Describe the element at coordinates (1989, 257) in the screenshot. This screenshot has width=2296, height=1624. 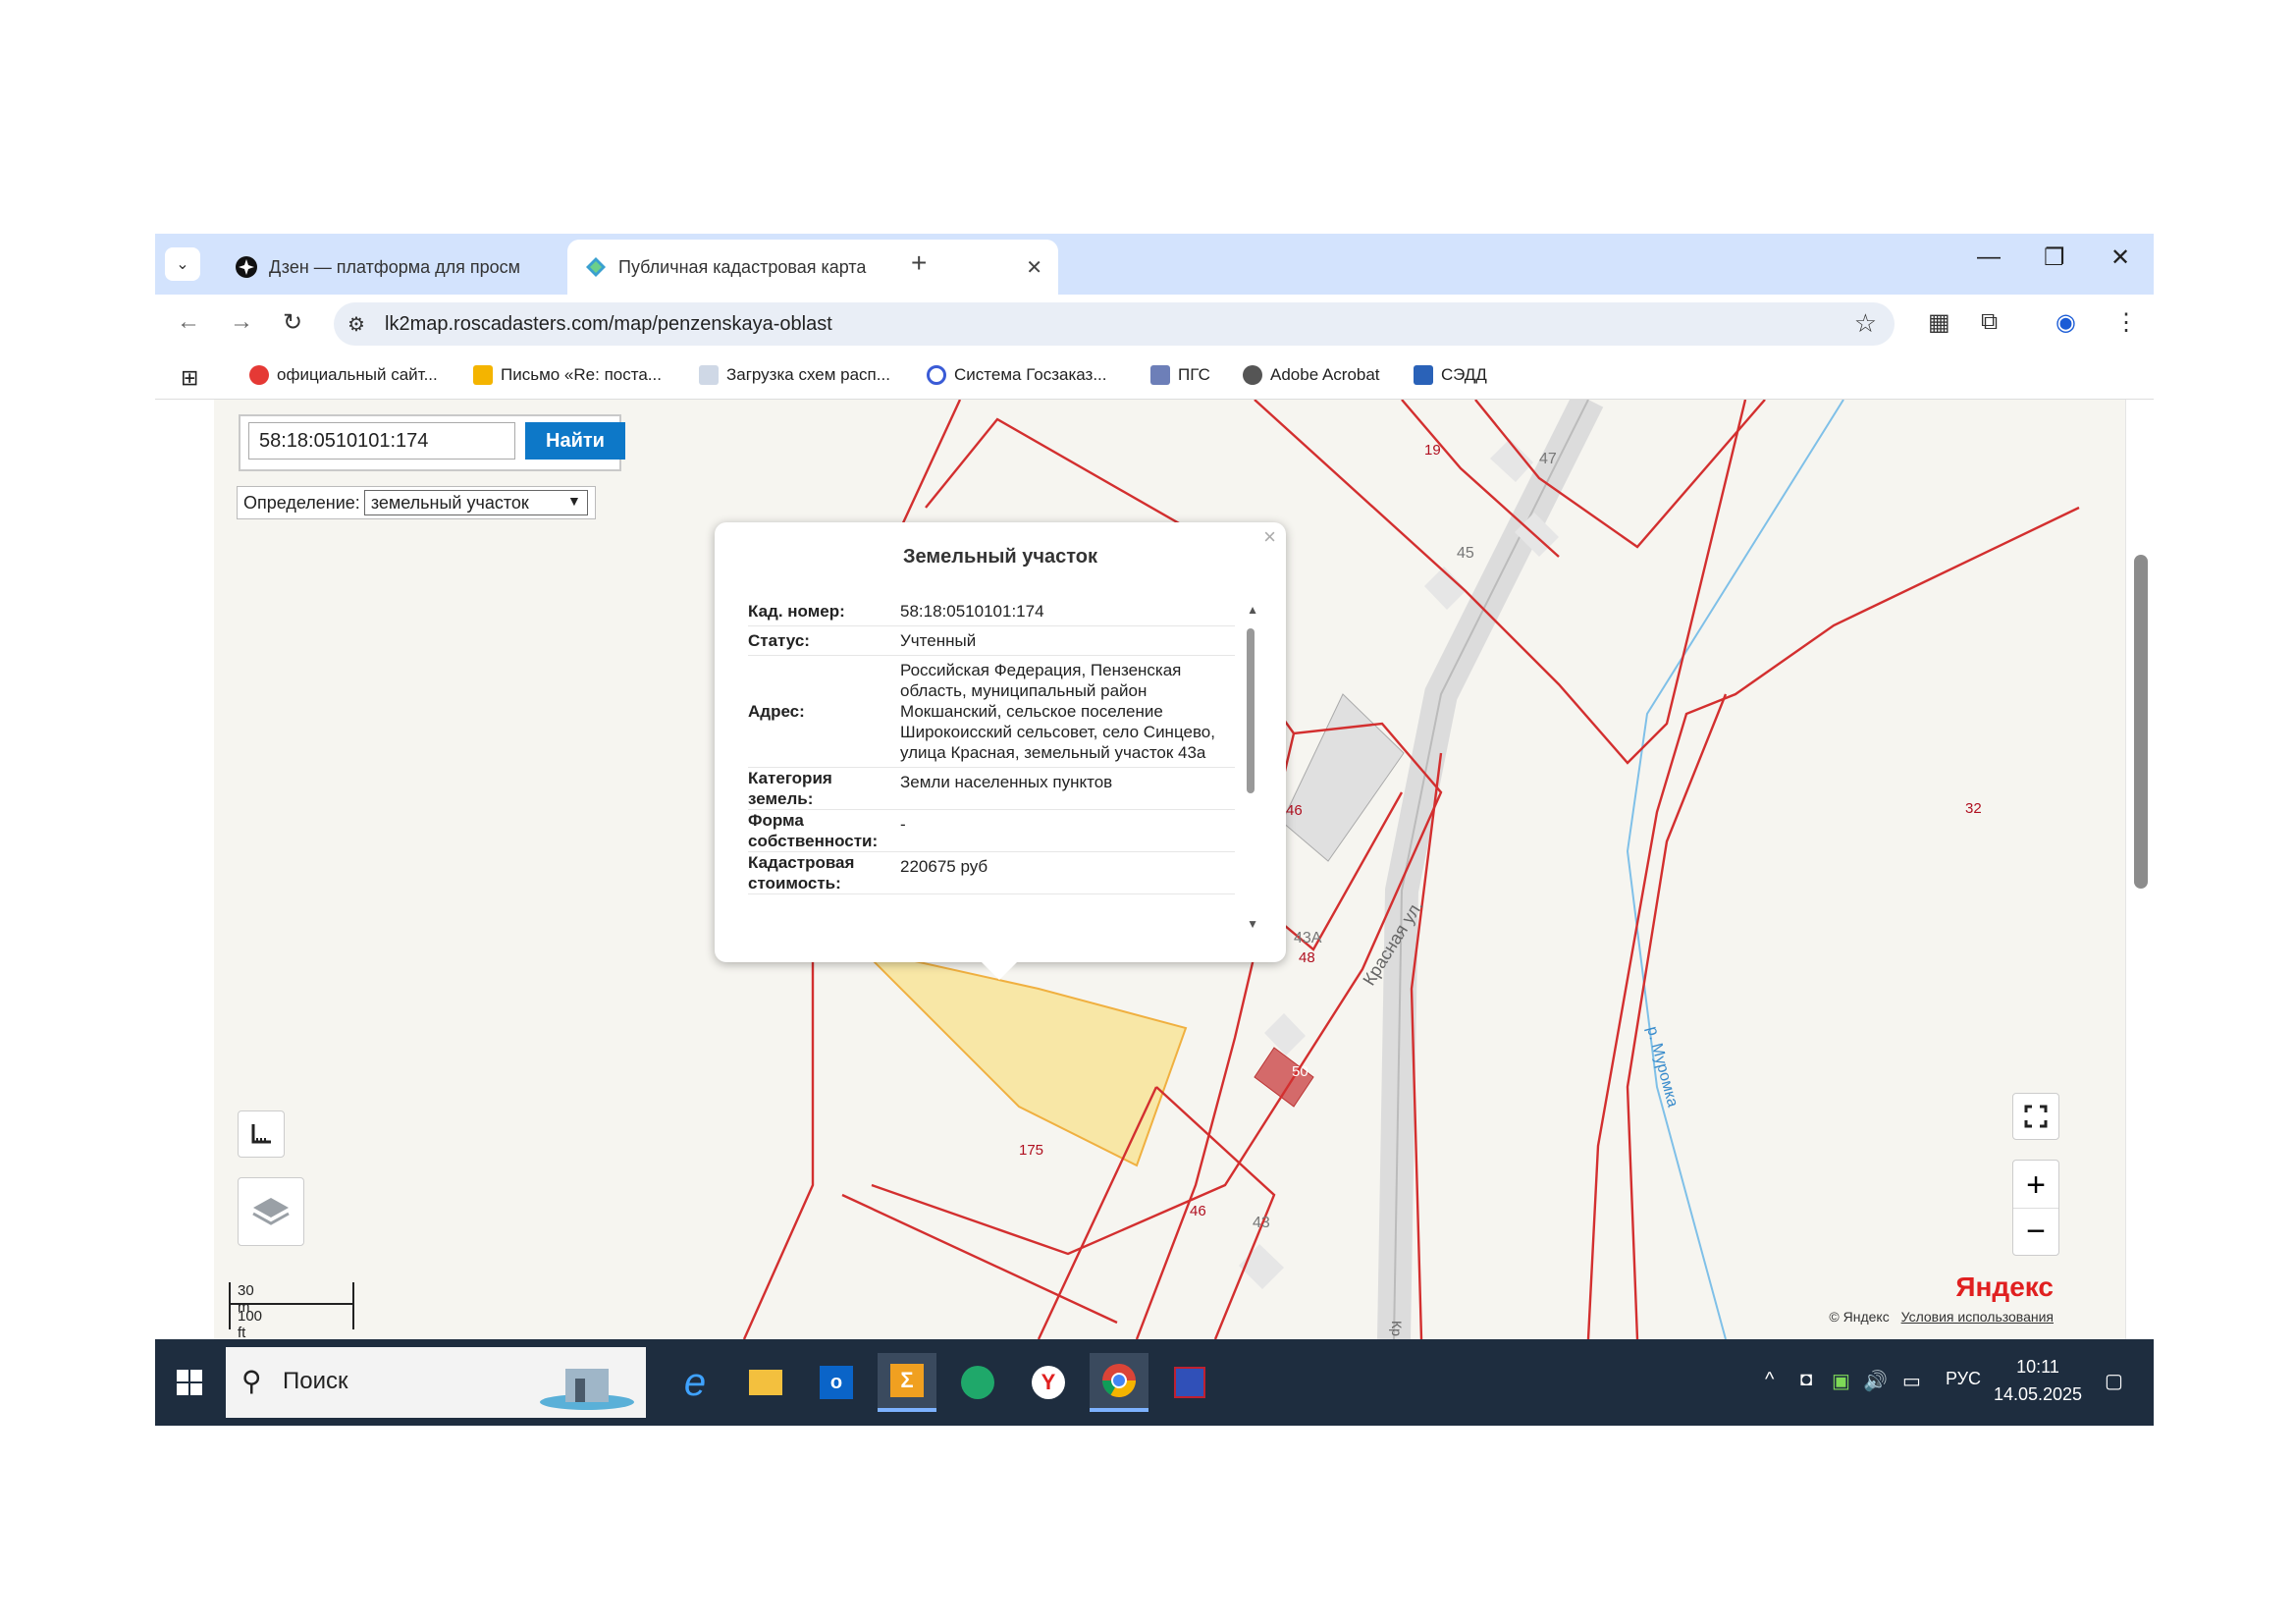
I see `minimize-icon: —` at that location.